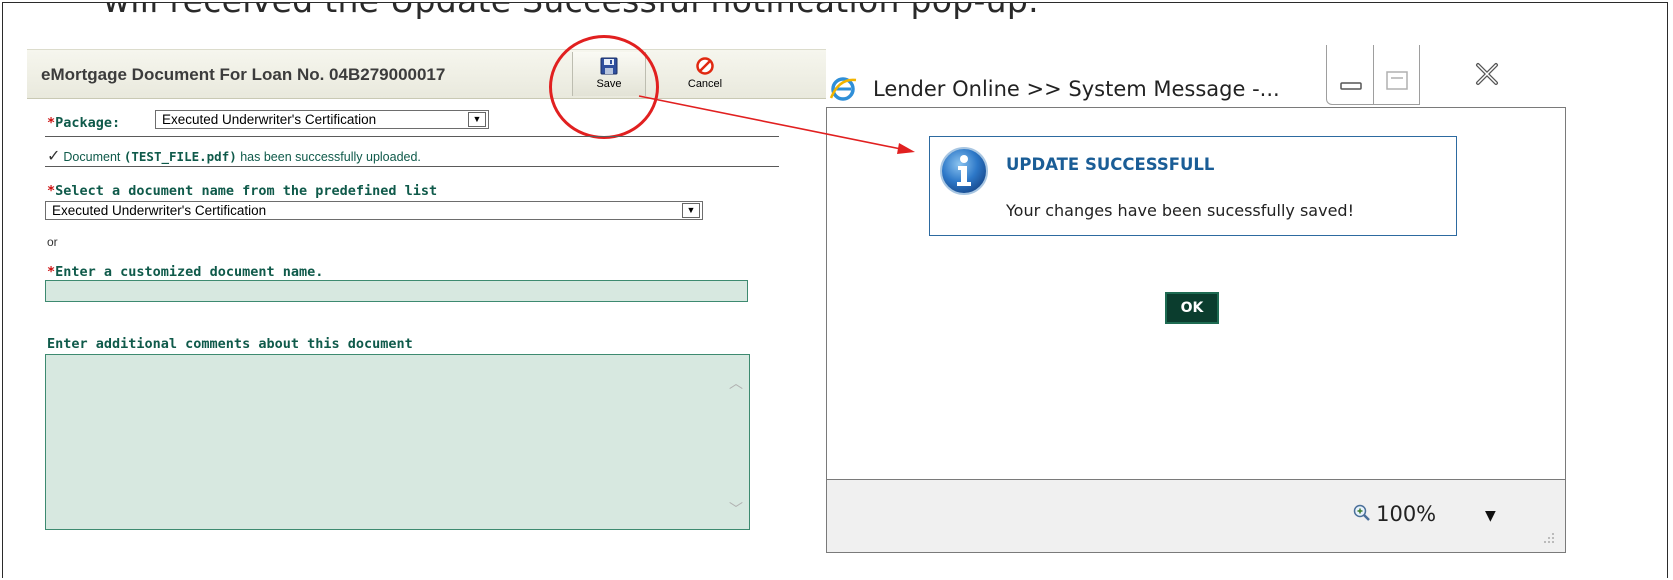 This screenshot has height=580, width=1673. I want to click on cancel-button-label: Cancel, so click(705, 84).